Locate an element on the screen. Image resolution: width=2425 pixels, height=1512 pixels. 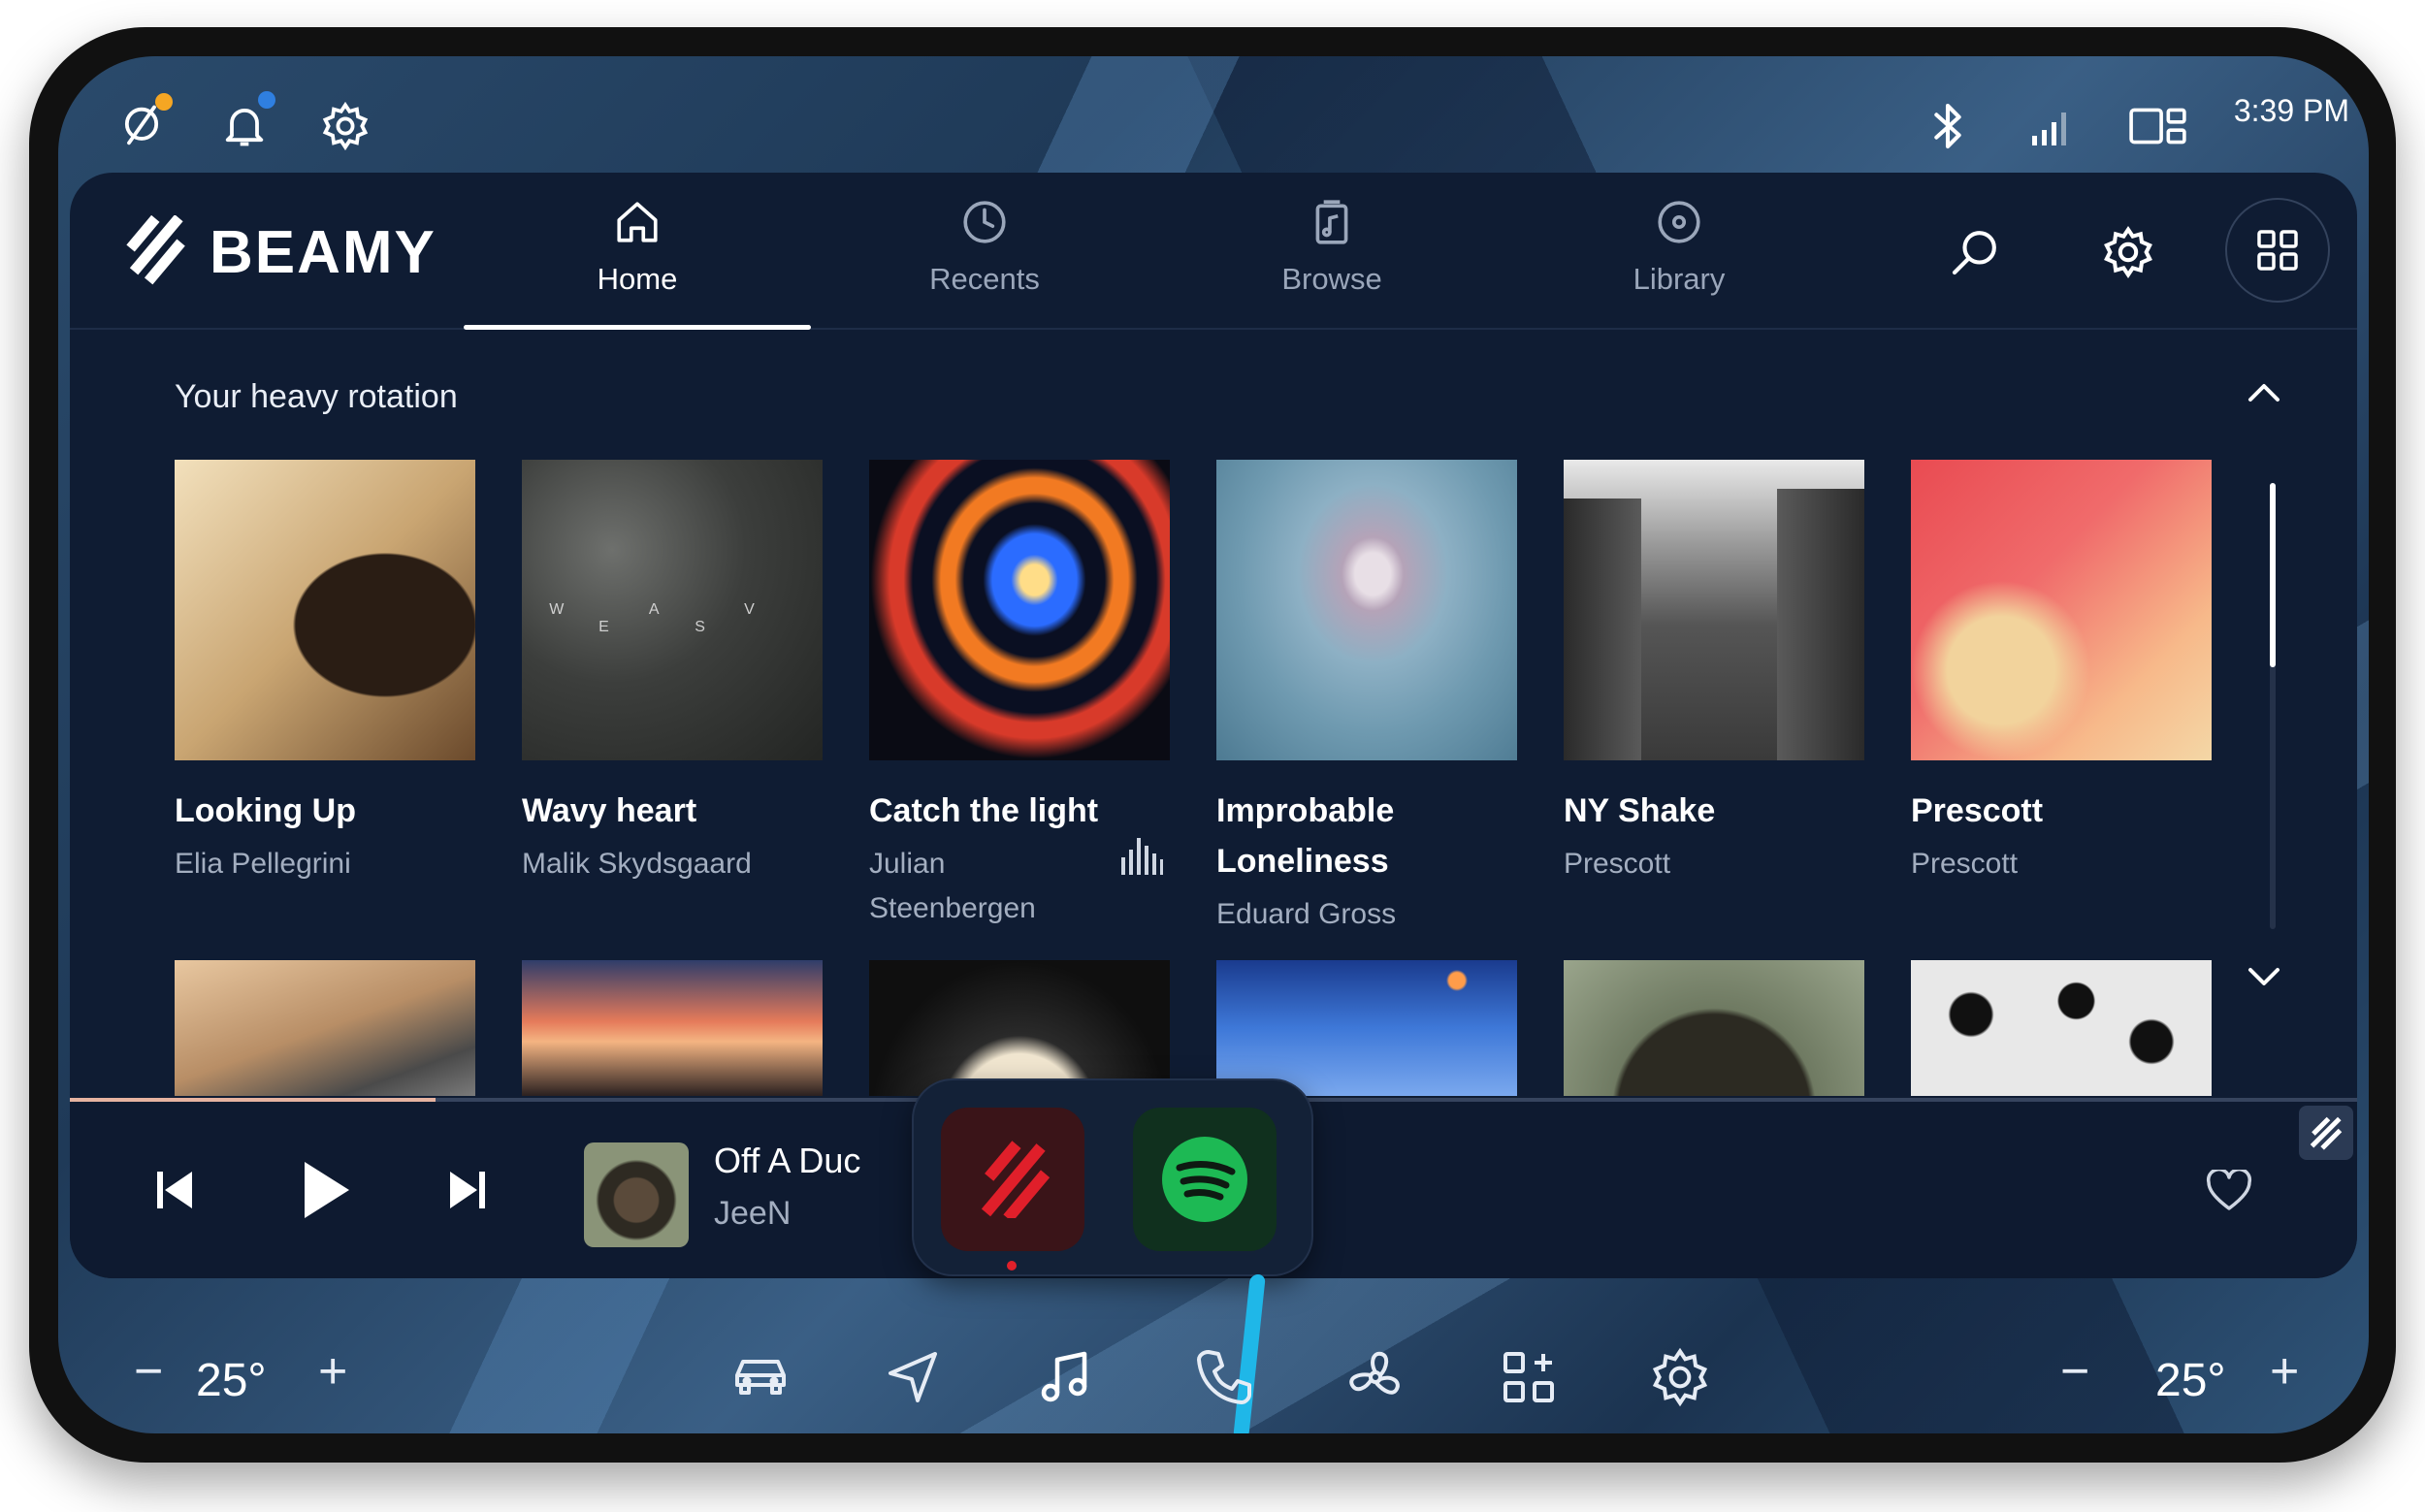
play-icon is located at coordinates (324, 1190).